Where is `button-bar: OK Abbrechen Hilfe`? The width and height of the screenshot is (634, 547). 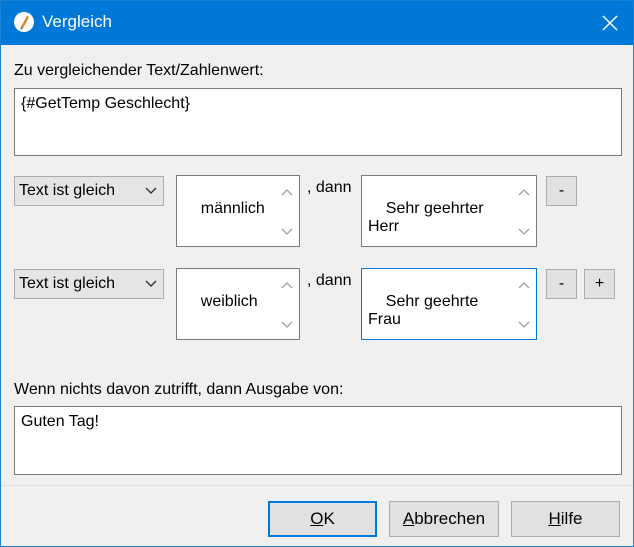
button-bar: OK Abbrechen Hilfe is located at coordinates (317, 515).